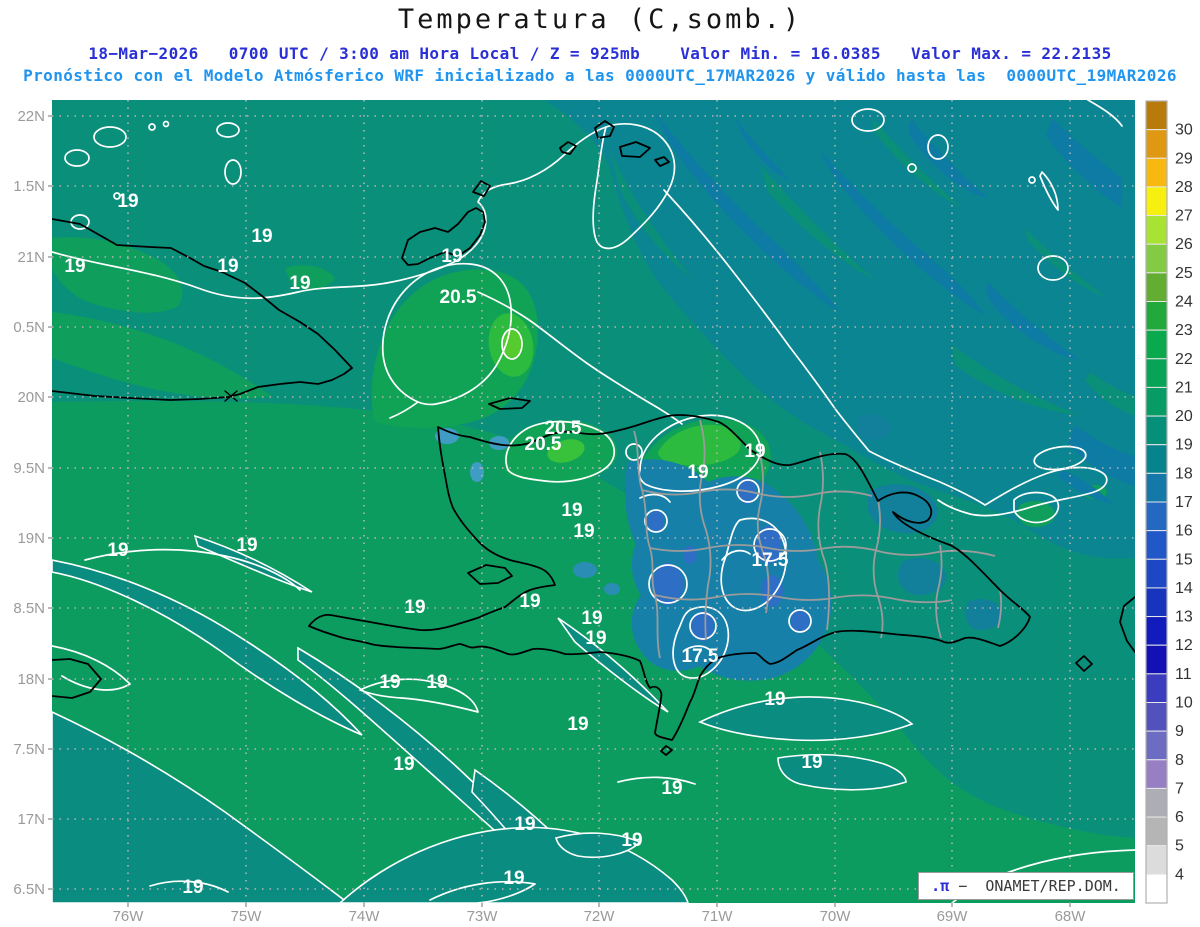 This screenshot has height=927, width=1200. I want to click on y-axis-tick-label: 19N, so click(31, 538).